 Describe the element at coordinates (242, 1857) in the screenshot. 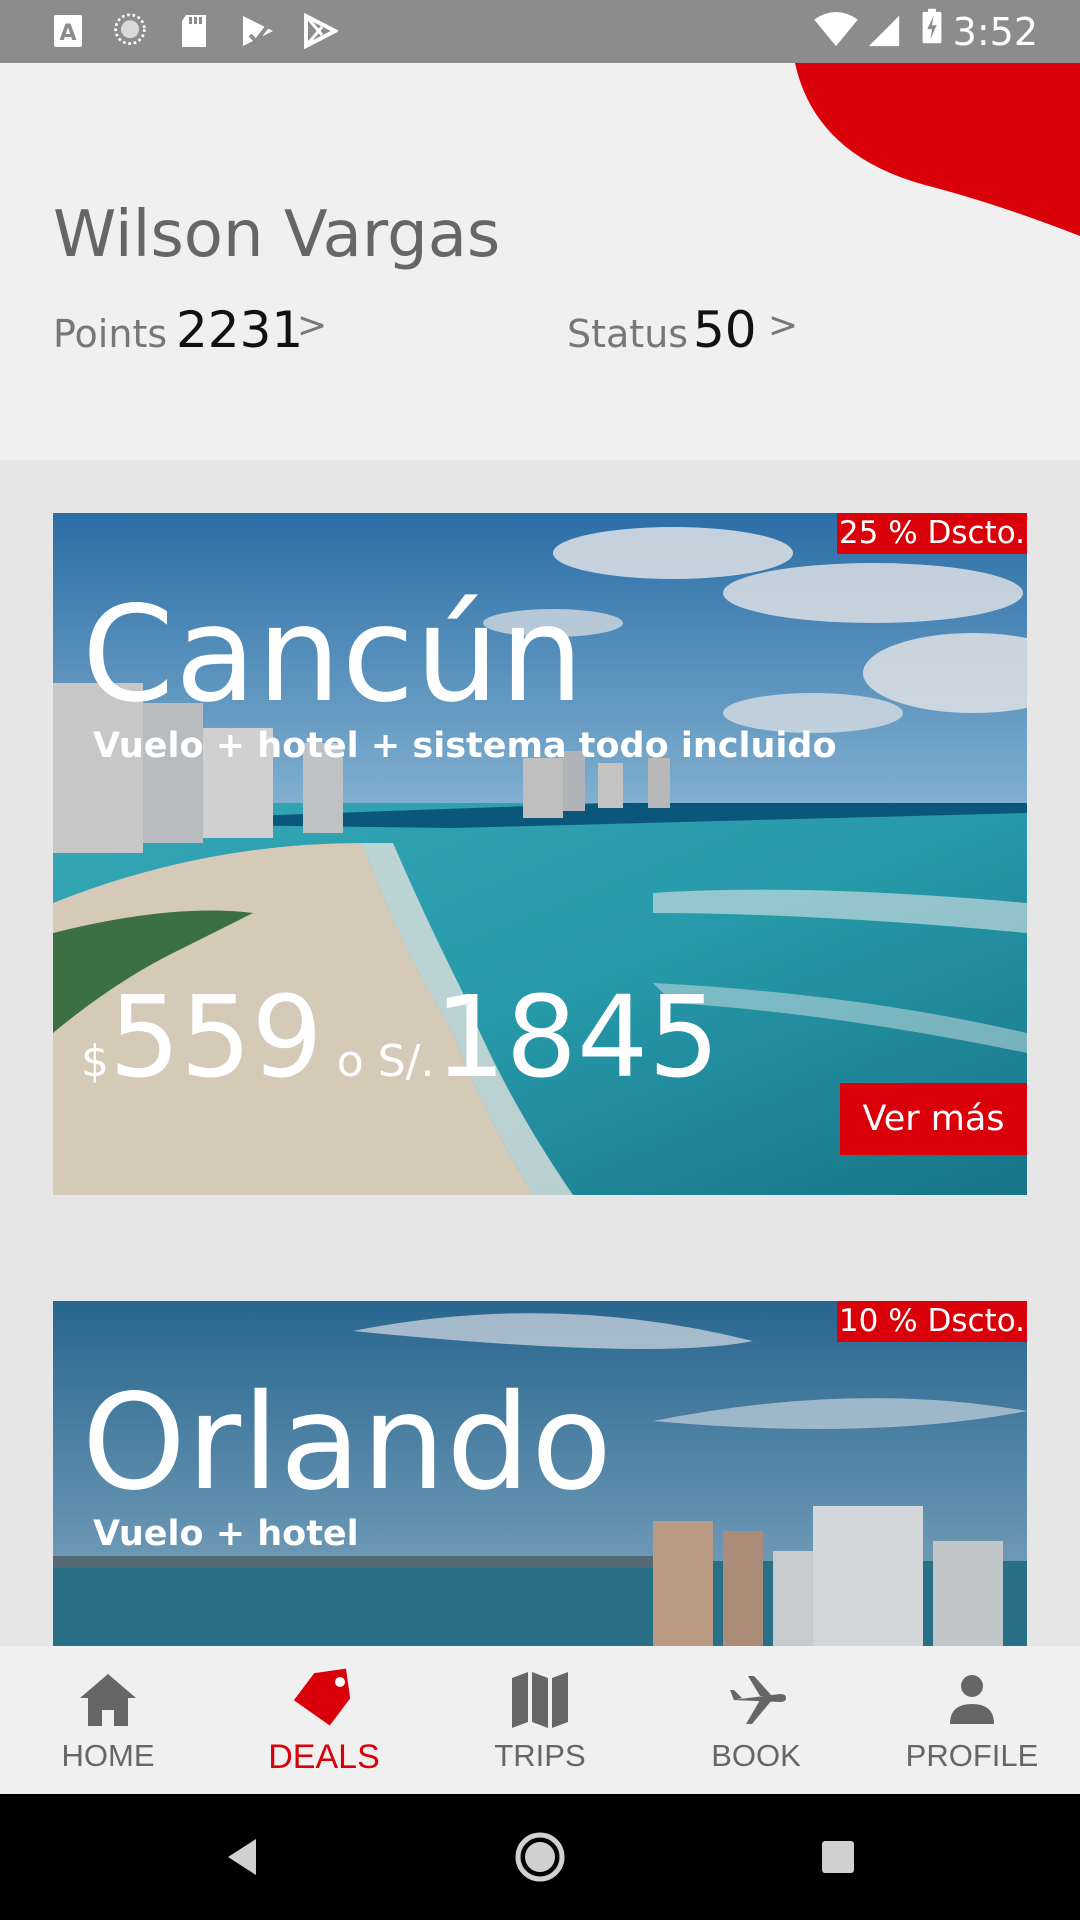

I see `back-icon` at that location.